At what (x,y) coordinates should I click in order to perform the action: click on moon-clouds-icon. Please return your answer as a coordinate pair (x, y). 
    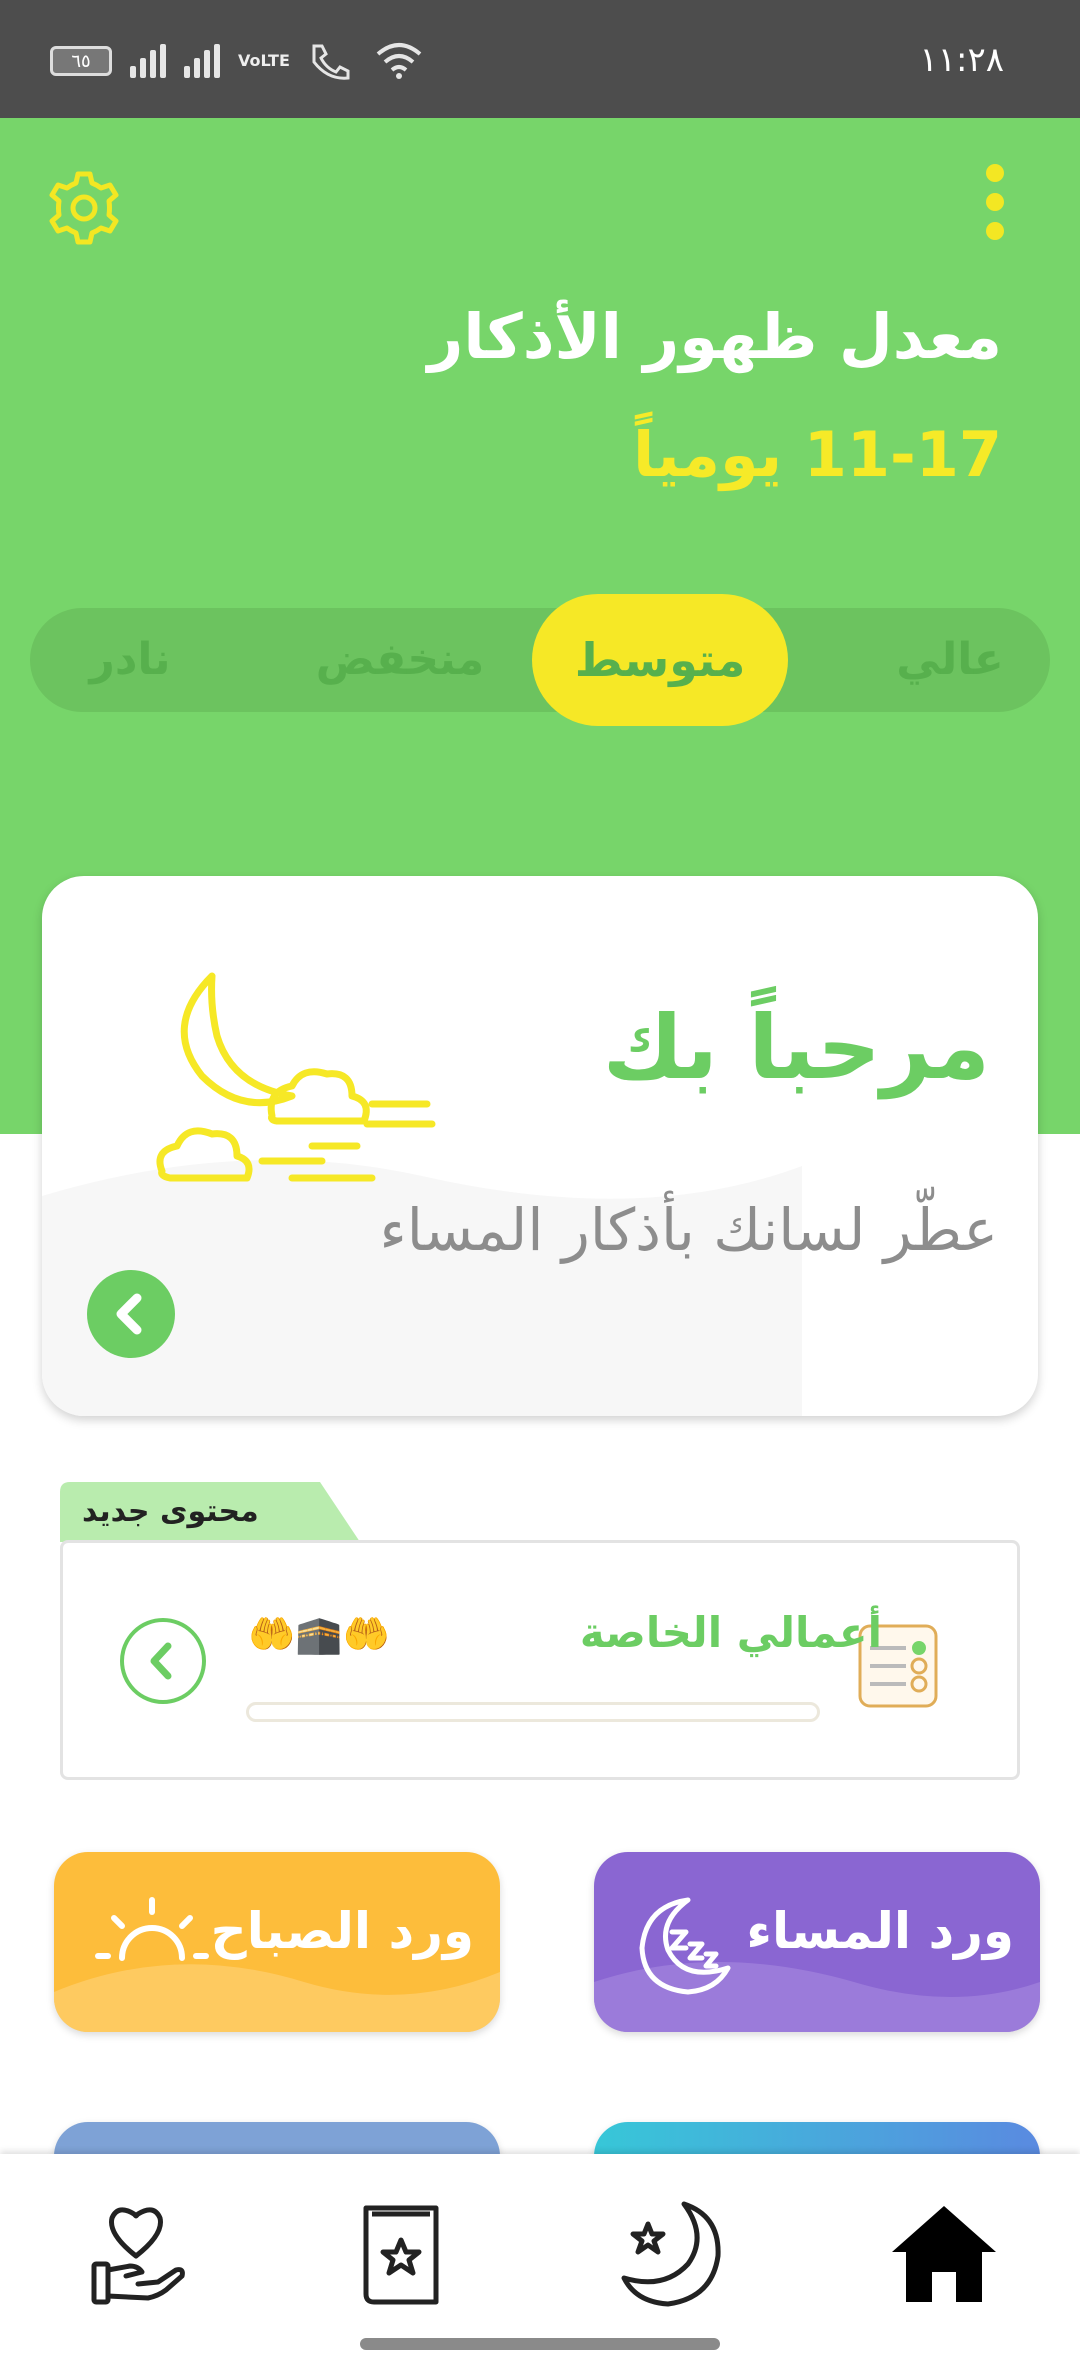
    Looking at the image, I should click on (296, 1077).